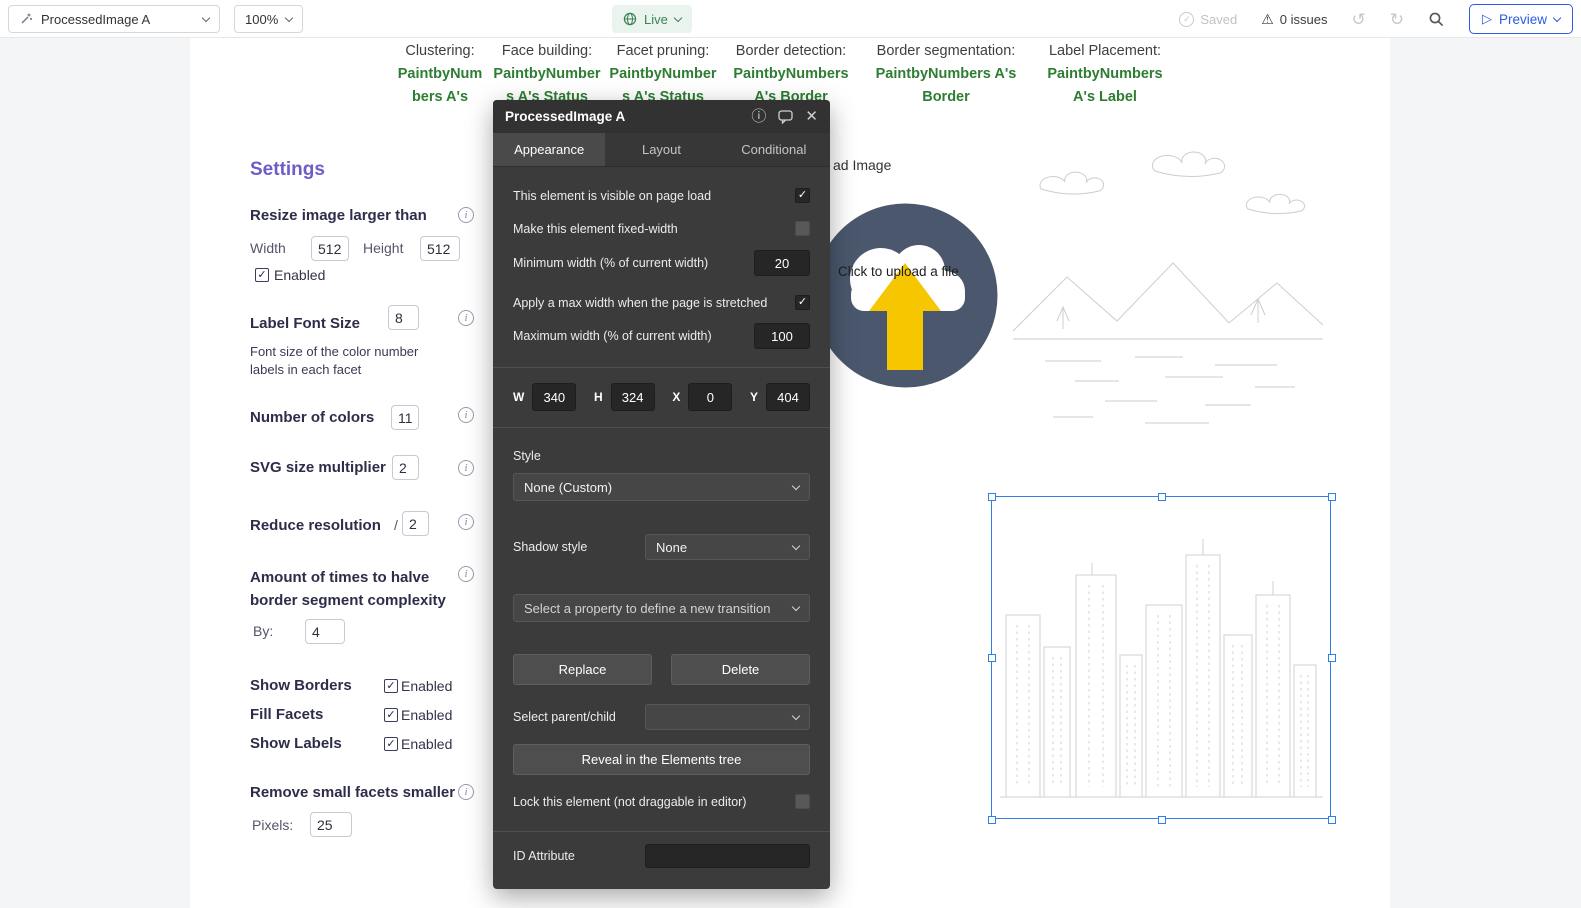  What do you see at coordinates (403, 317) in the screenshot?
I see `label-font-size-input` at bounding box center [403, 317].